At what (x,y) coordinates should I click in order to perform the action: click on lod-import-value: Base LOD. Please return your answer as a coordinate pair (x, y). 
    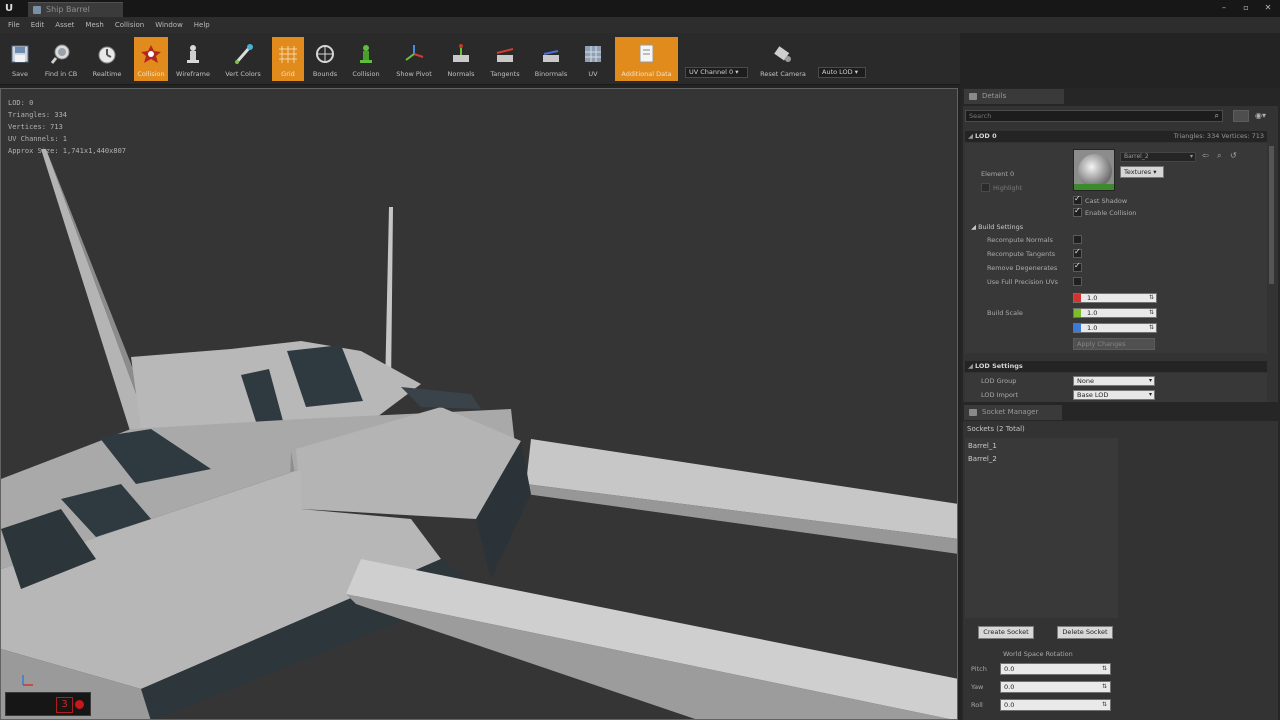
    Looking at the image, I should click on (1093, 395).